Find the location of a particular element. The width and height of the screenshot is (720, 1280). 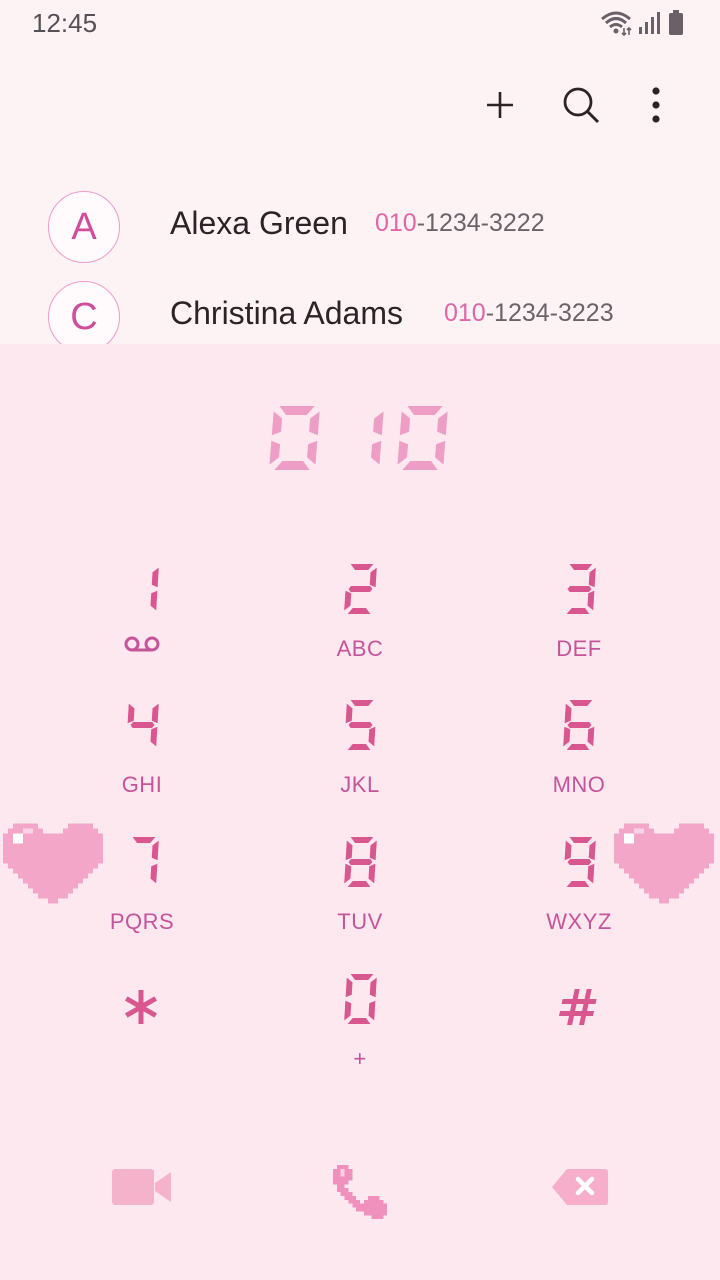

key-5: 5 JKL is located at coordinates (360, 748).